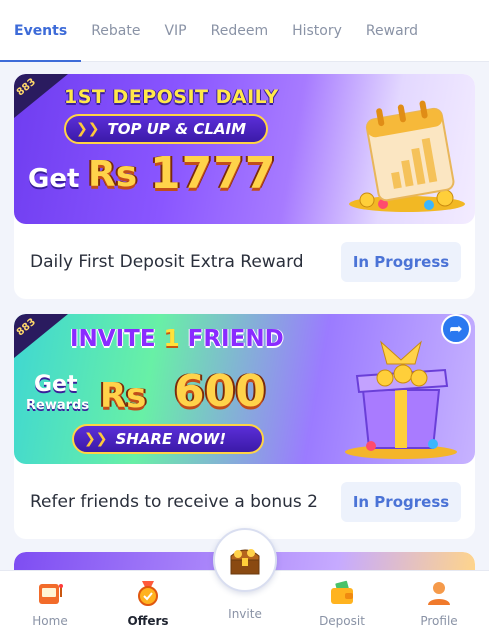  I want to click on nav-invite: Invite, so click(245, 613).